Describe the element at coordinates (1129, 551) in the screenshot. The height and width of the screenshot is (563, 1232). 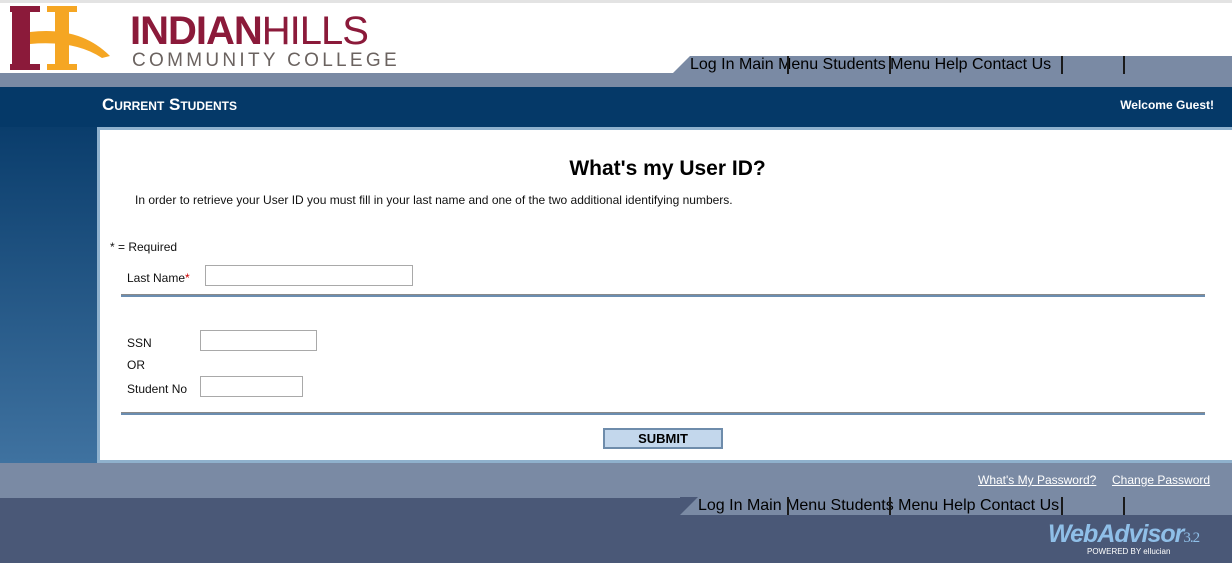
I see `powered-by: POWERED BY ellucian` at that location.